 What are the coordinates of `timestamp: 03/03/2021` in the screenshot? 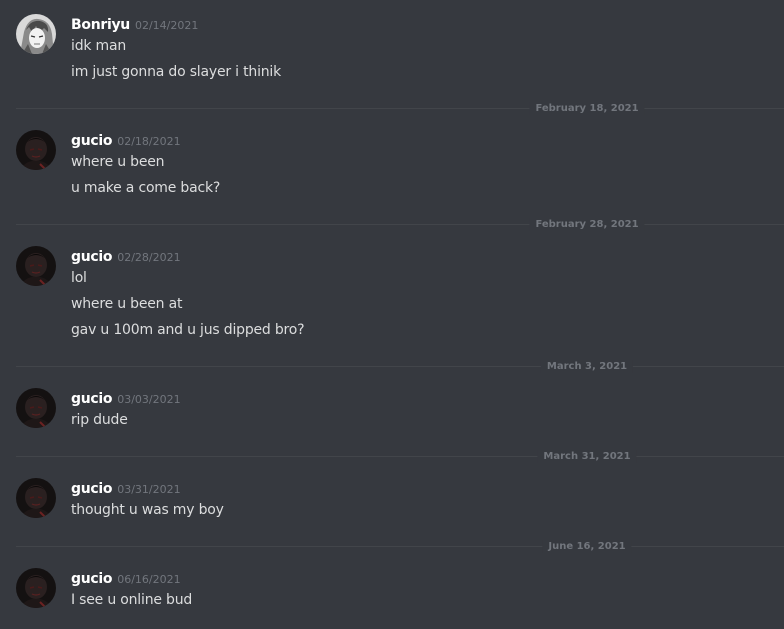 It's located at (149, 399).